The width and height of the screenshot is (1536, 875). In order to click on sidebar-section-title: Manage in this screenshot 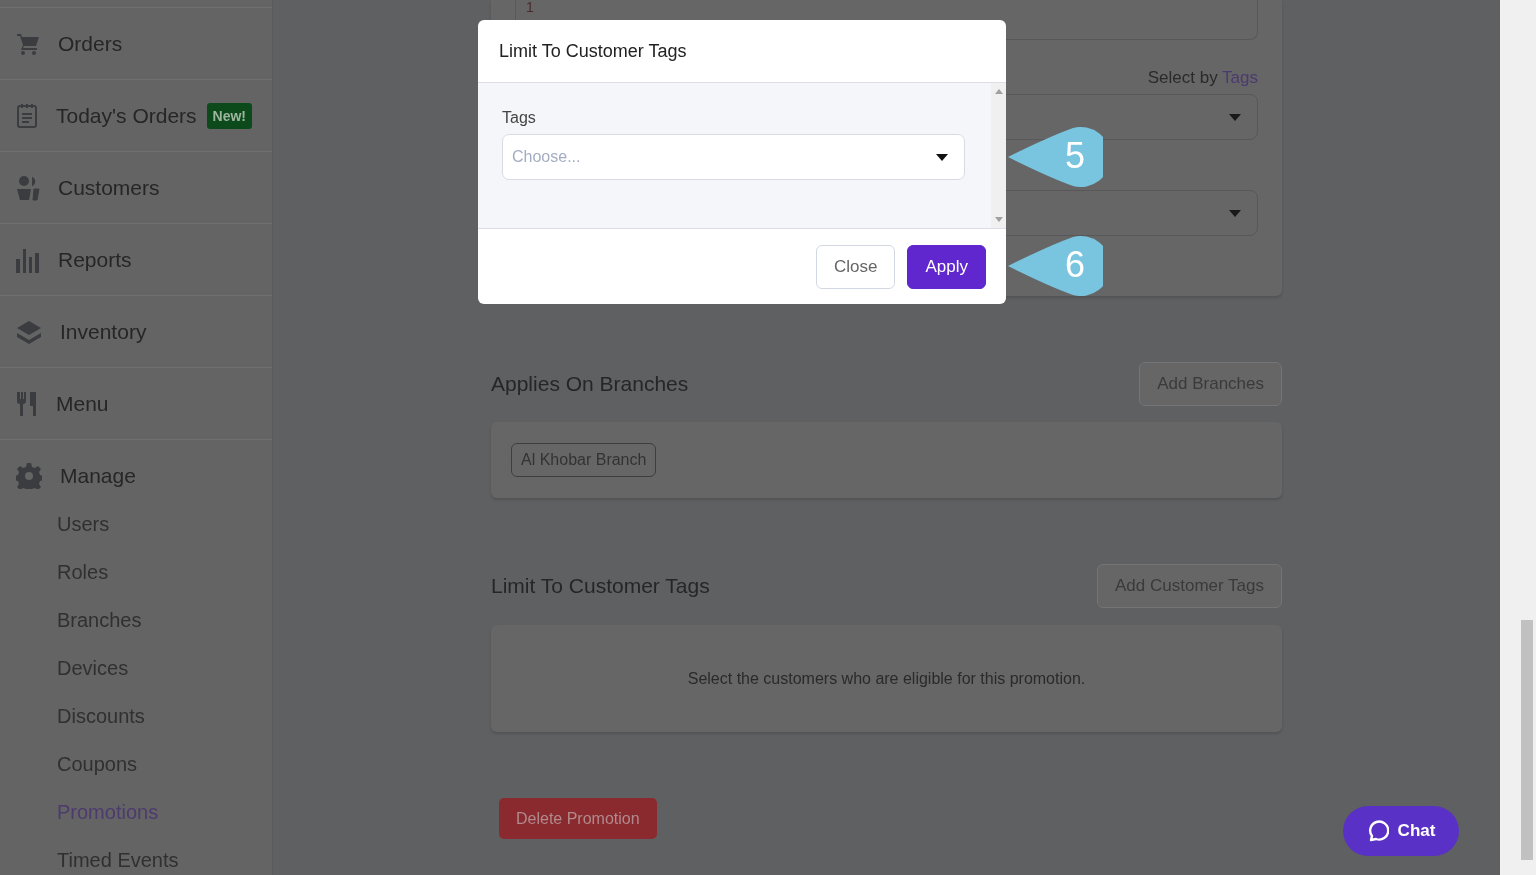, I will do `click(98, 476)`.